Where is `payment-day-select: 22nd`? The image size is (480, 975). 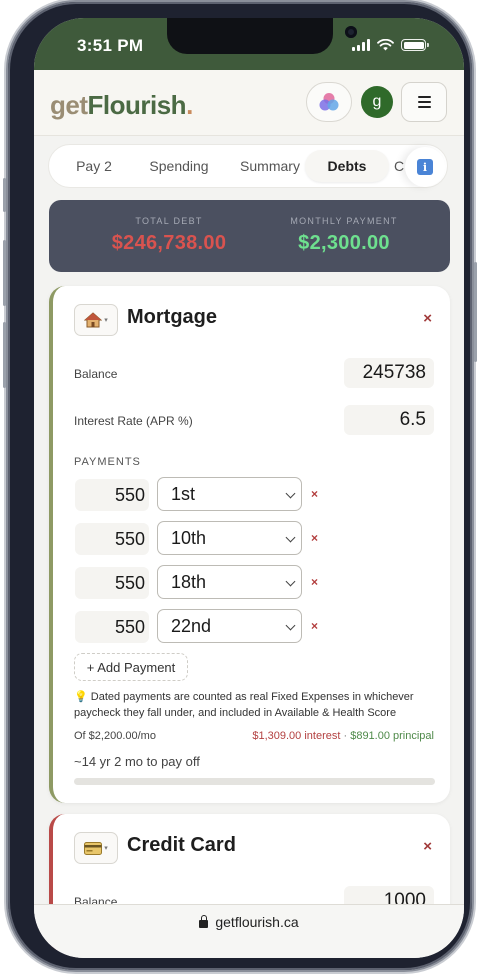
payment-day-select: 22nd is located at coordinates (229, 626).